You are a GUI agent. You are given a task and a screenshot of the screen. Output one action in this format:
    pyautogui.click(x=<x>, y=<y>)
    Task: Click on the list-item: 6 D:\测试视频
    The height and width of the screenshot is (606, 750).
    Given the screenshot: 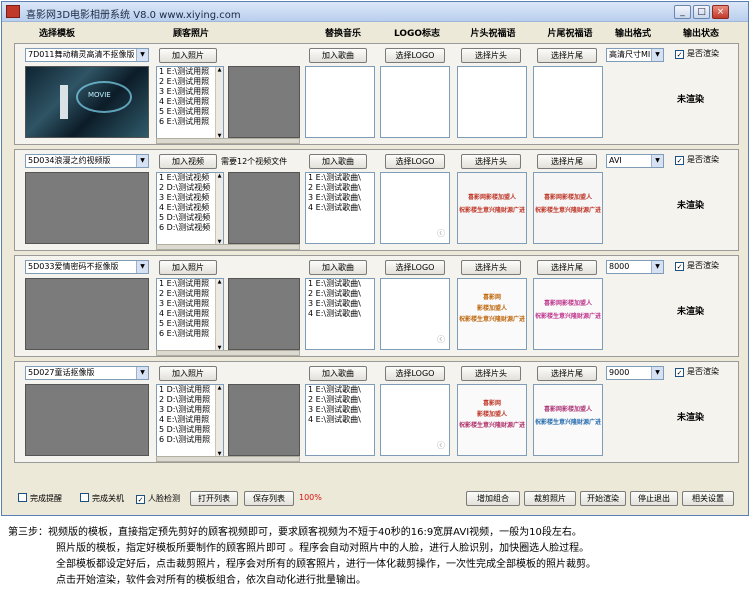 What is the action you would take?
    pyautogui.click(x=190, y=228)
    